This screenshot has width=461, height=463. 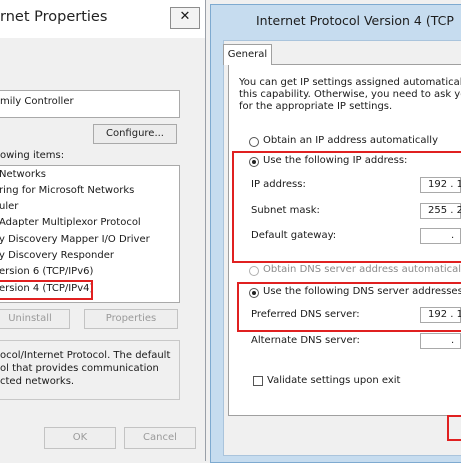 What do you see at coordinates (254, 162) in the screenshot?
I see `radio-manual-ip` at bounding box center [254, 162].